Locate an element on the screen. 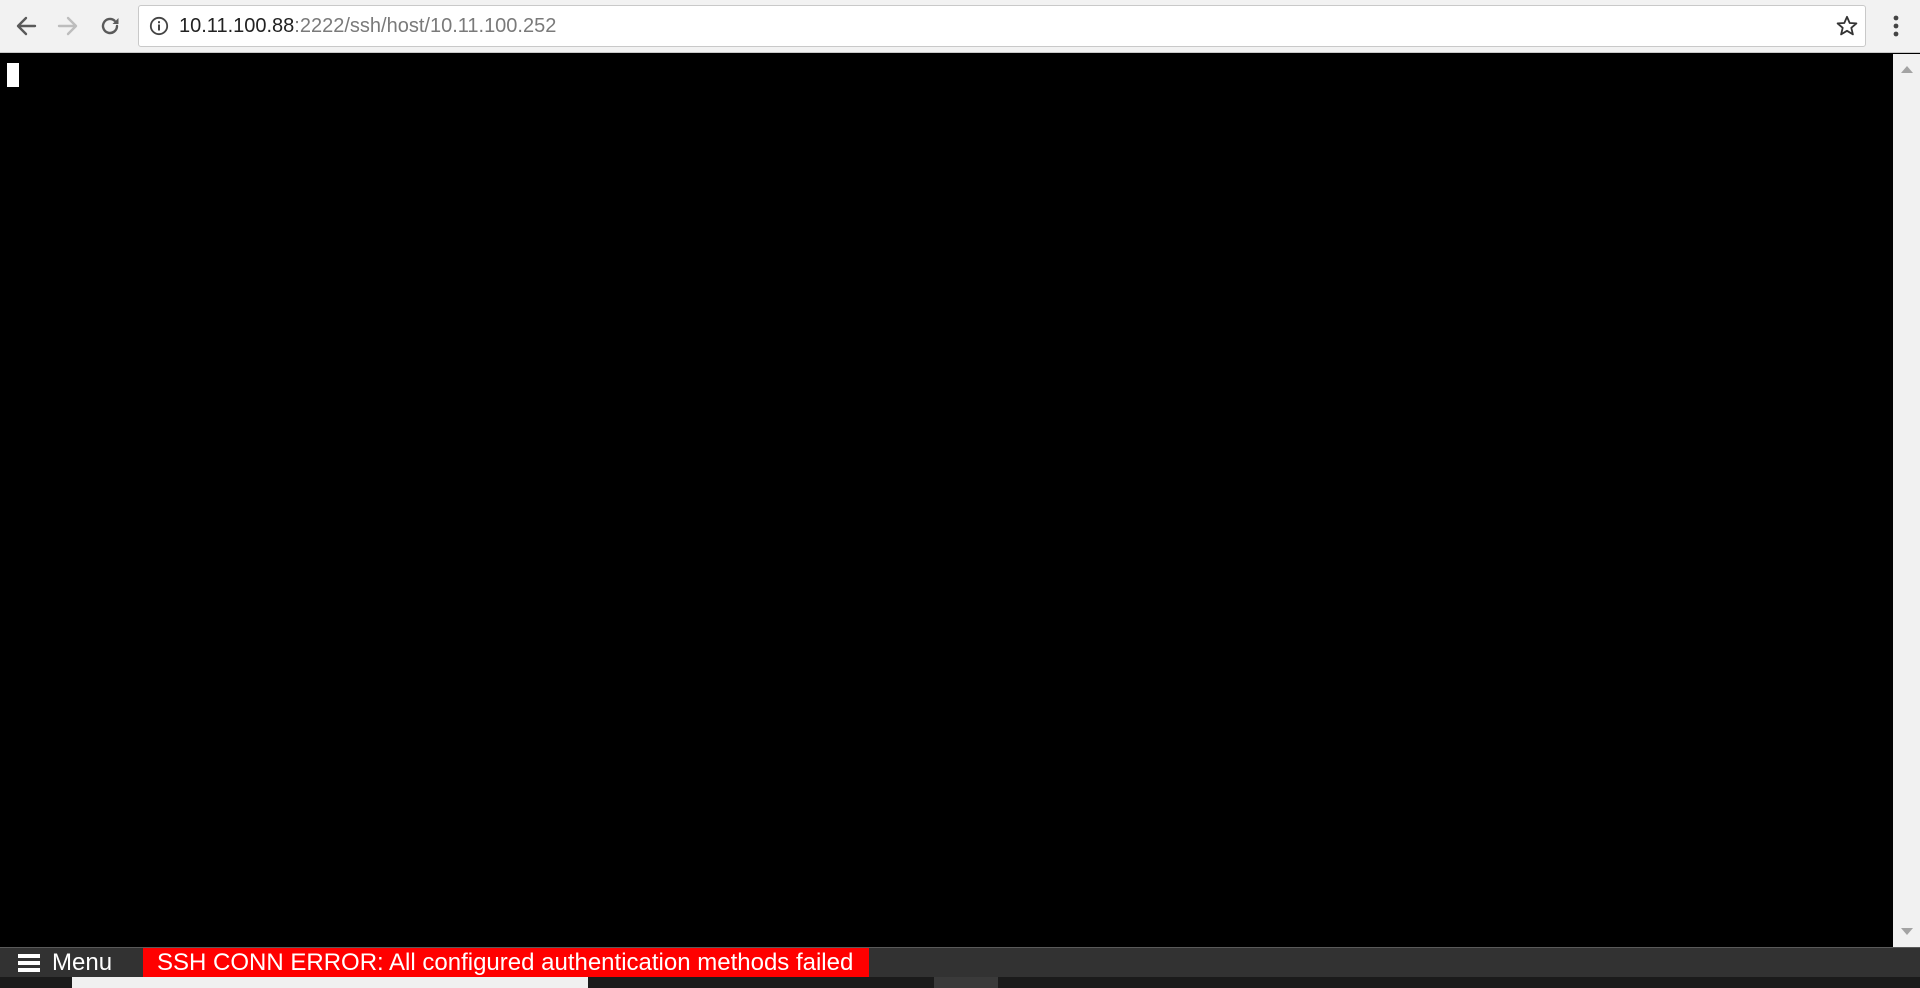 This screenshot has height=988, width=1920. forward-button is located at coordinates (68, 26).